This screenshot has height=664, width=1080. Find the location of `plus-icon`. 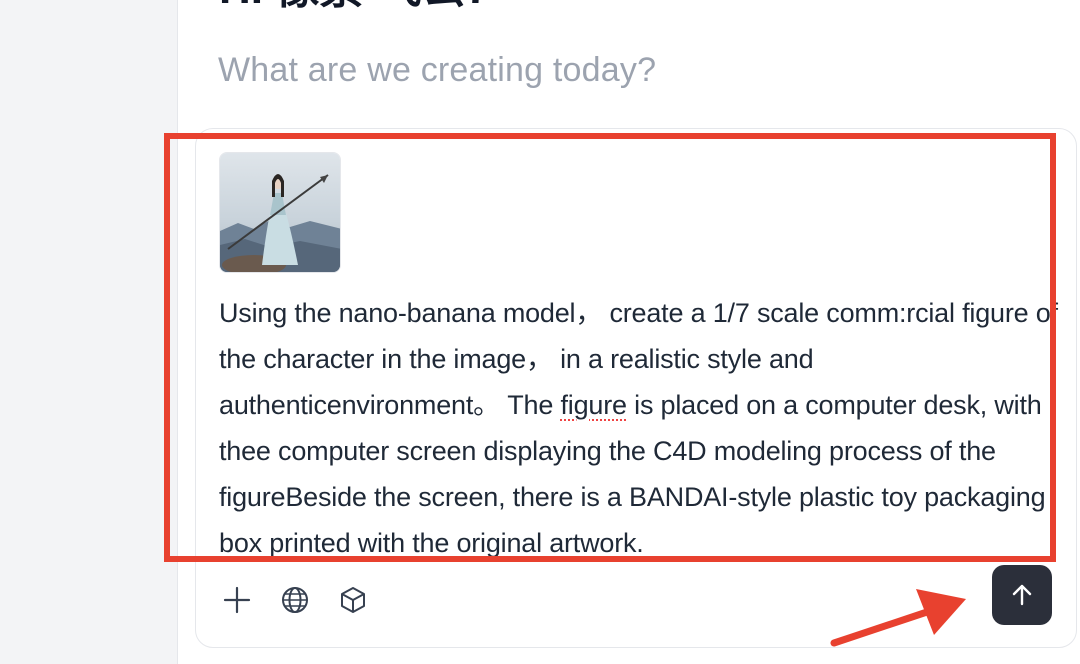

plus-icon is located at coordinates (237, 600).